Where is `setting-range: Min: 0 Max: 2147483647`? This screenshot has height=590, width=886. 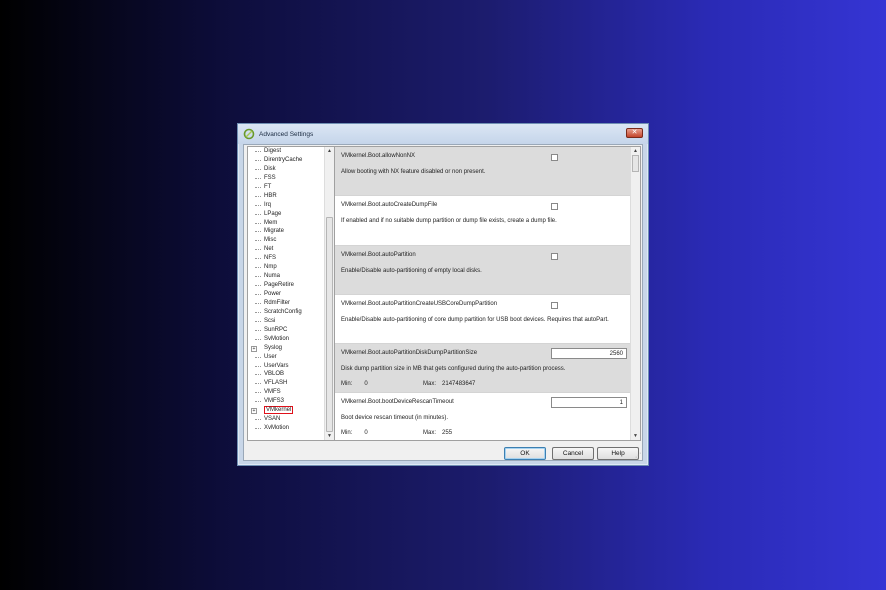 setting-range: Min: 0 Max: 2147483647 is located at coordinates (408, 384).